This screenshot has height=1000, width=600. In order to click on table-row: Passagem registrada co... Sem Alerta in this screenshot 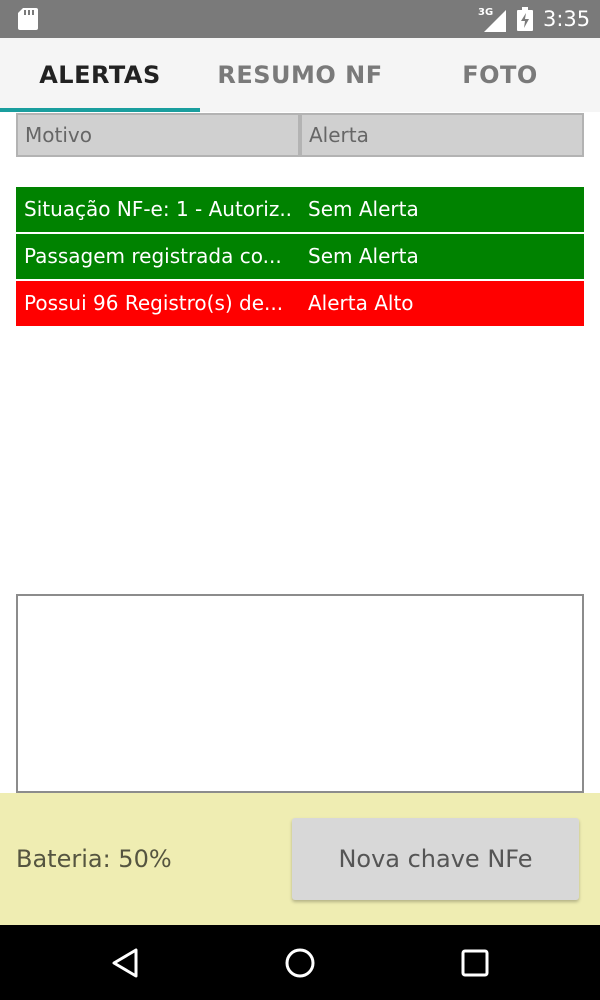, I will do `click(300, 256)`.